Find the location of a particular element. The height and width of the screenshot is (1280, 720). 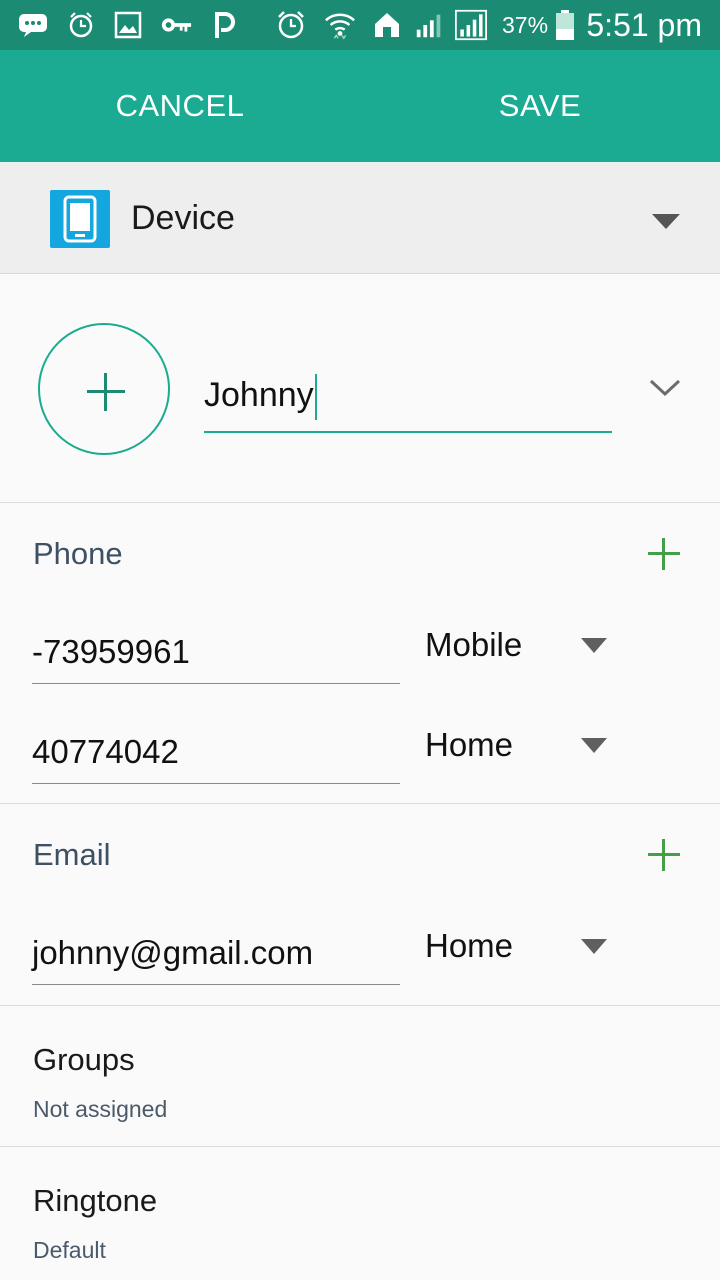

add-phone-button is located at coordinates (664, 554).